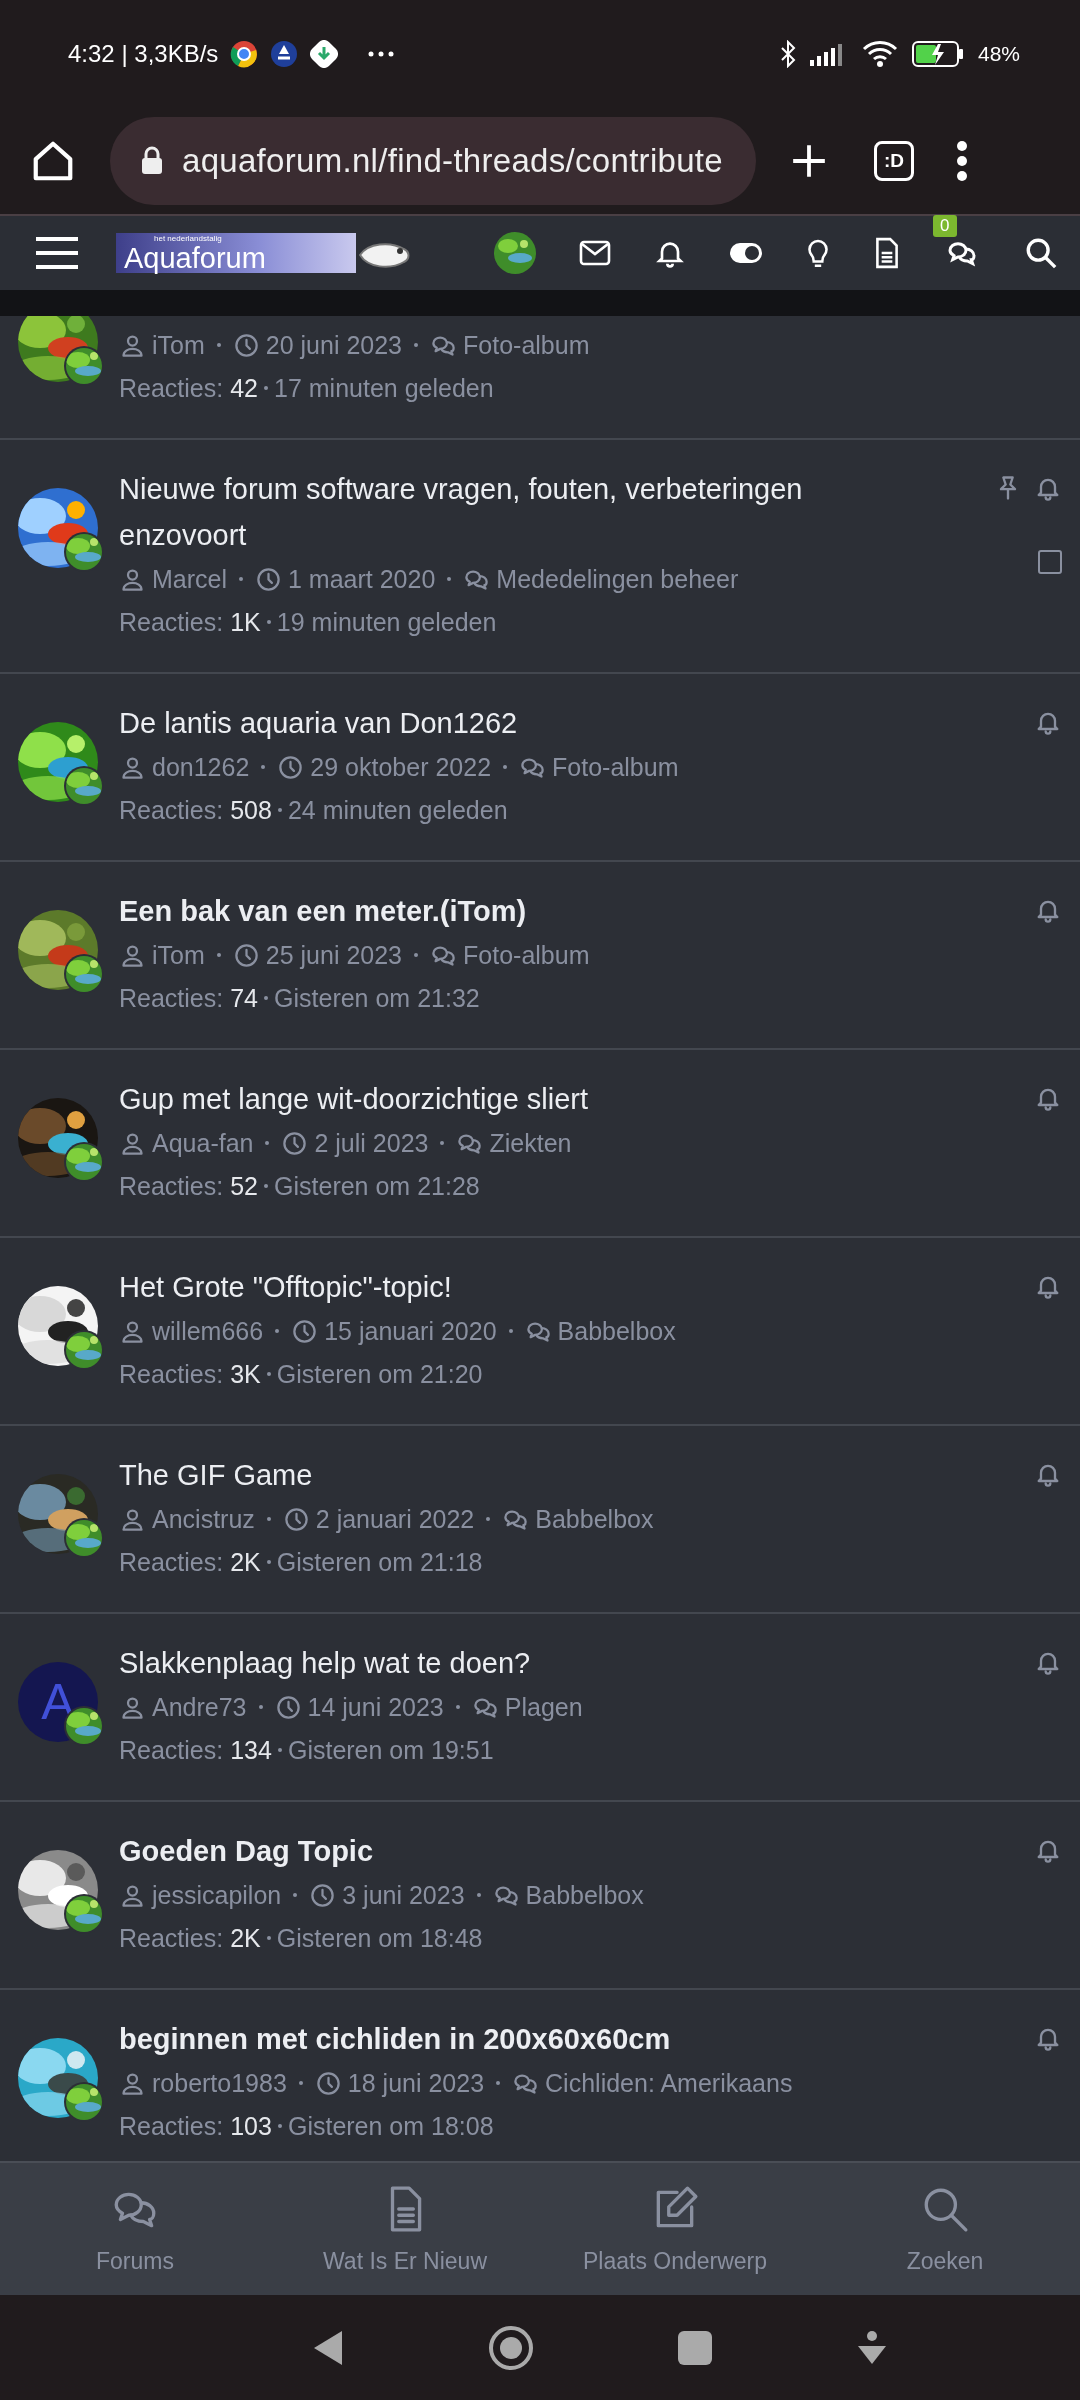 This screenshot has width=1080, height=2400. What do you see at coordinates (809, 161) in the screenshot?
I see `new-tab-button` at bounding box center [809, 161].